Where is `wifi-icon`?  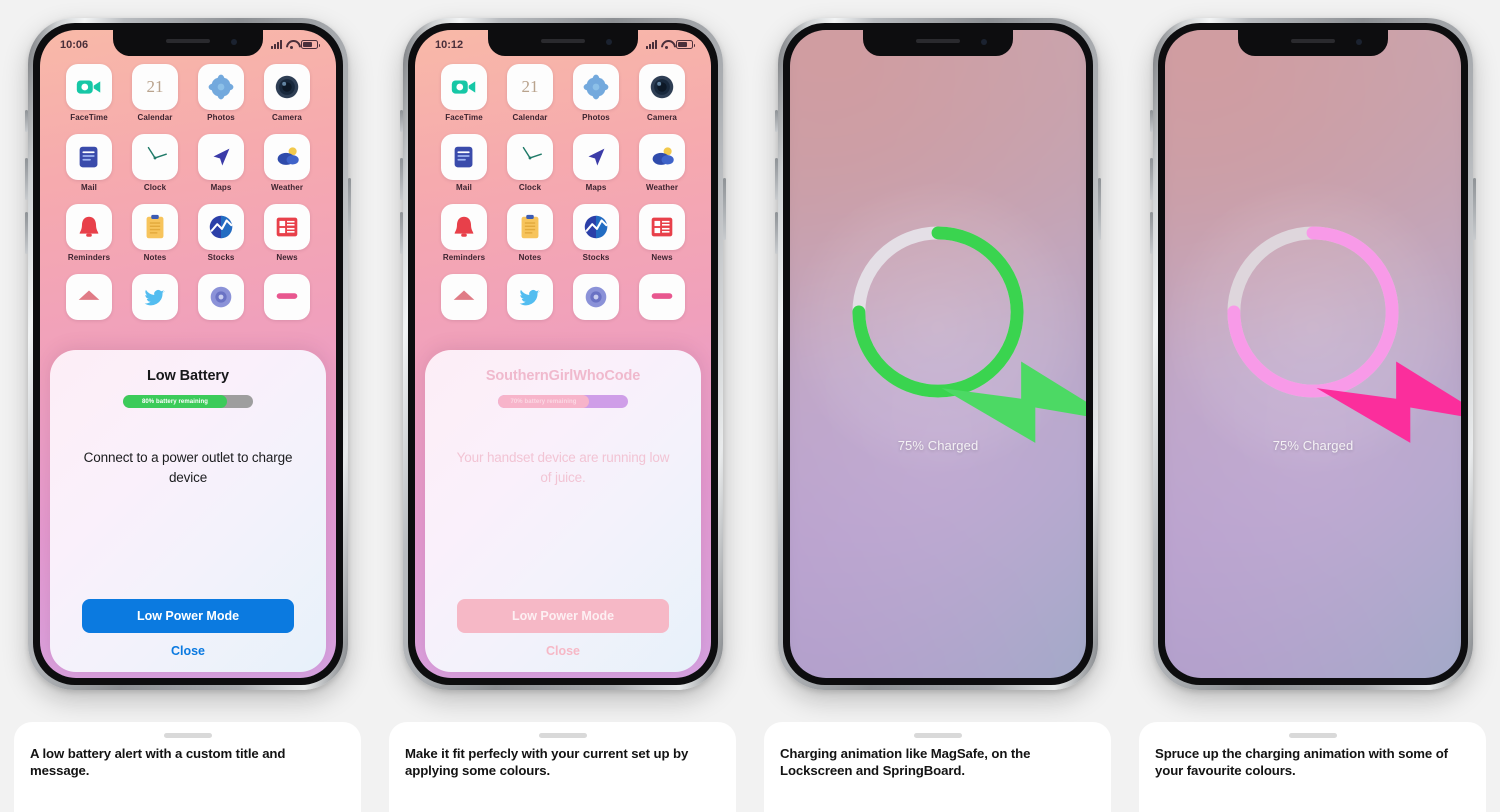 wifi-icon is located at coordinates (666, 44).